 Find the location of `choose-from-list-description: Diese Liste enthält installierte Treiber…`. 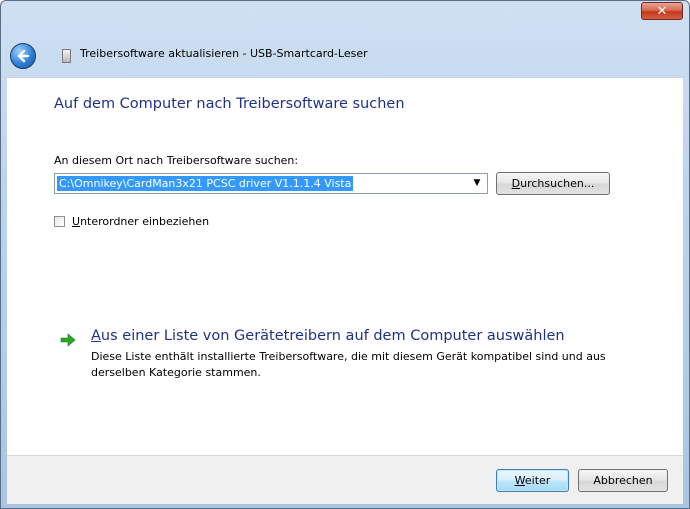

choose-from-list-description: Diese Liste enthält installierte Treiber… is located at coordinates (348, 364).